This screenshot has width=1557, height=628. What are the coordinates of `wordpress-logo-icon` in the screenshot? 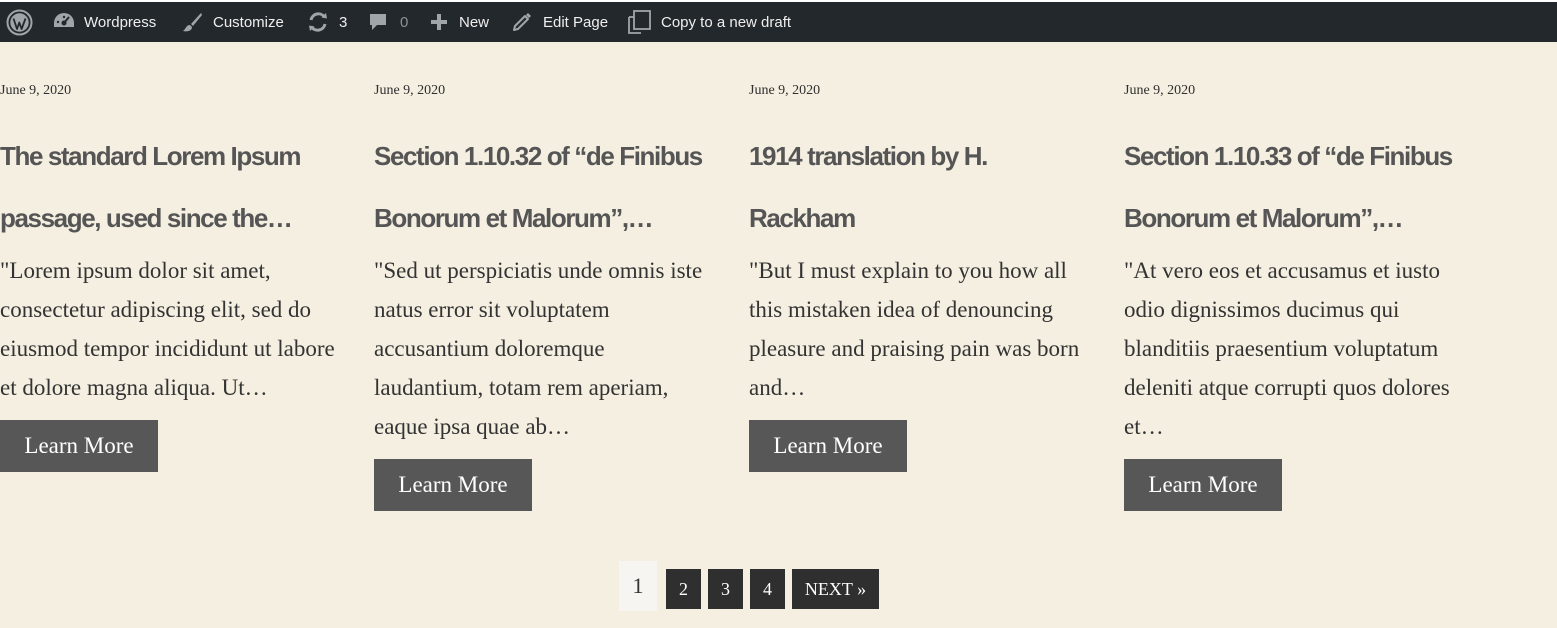 It's located at (19, 22).